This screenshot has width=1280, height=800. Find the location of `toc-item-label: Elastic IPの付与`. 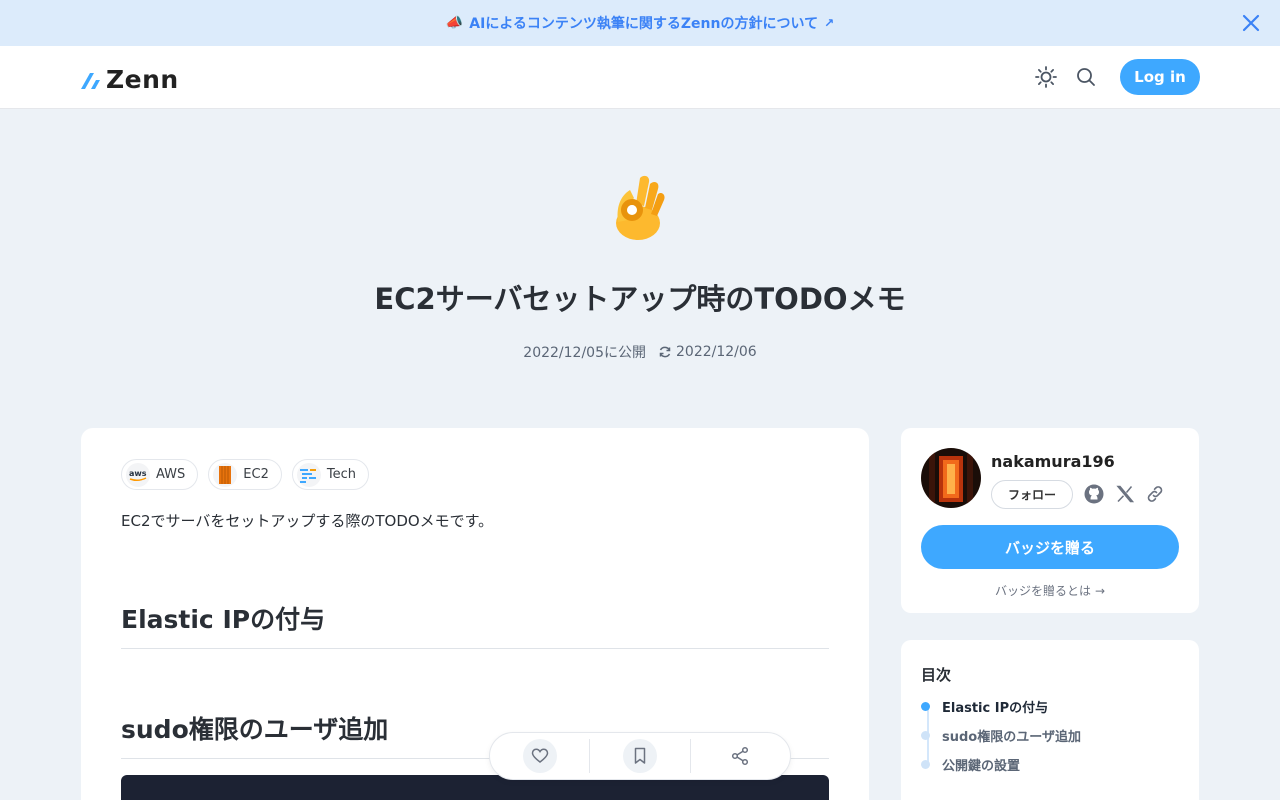

toc-item-label: Elastic IPの付与 is located at coordinates (995, 708).